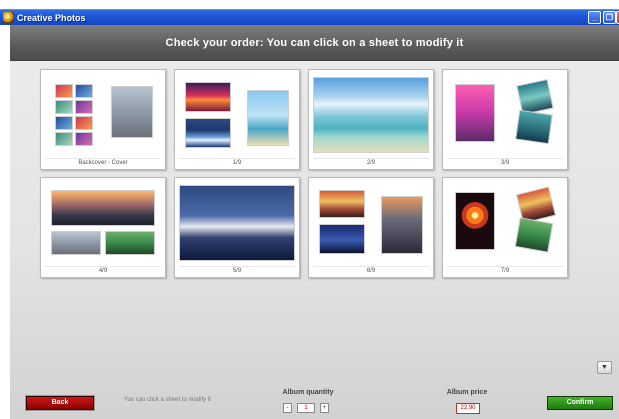 Image resolution: width=619 pixels, height=419 pixels. Describe the element at coordinates (505, 119) in the screenshot. I see `sheet-3: 3/9` at that location.